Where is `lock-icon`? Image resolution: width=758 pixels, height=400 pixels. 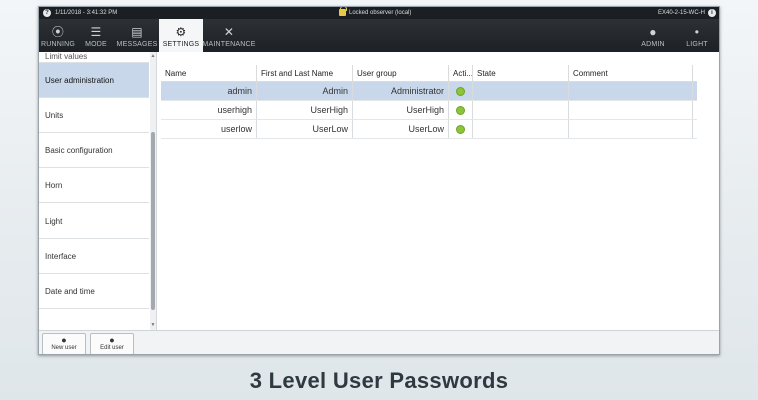
lock-icon is located at coordinates (343, 11).